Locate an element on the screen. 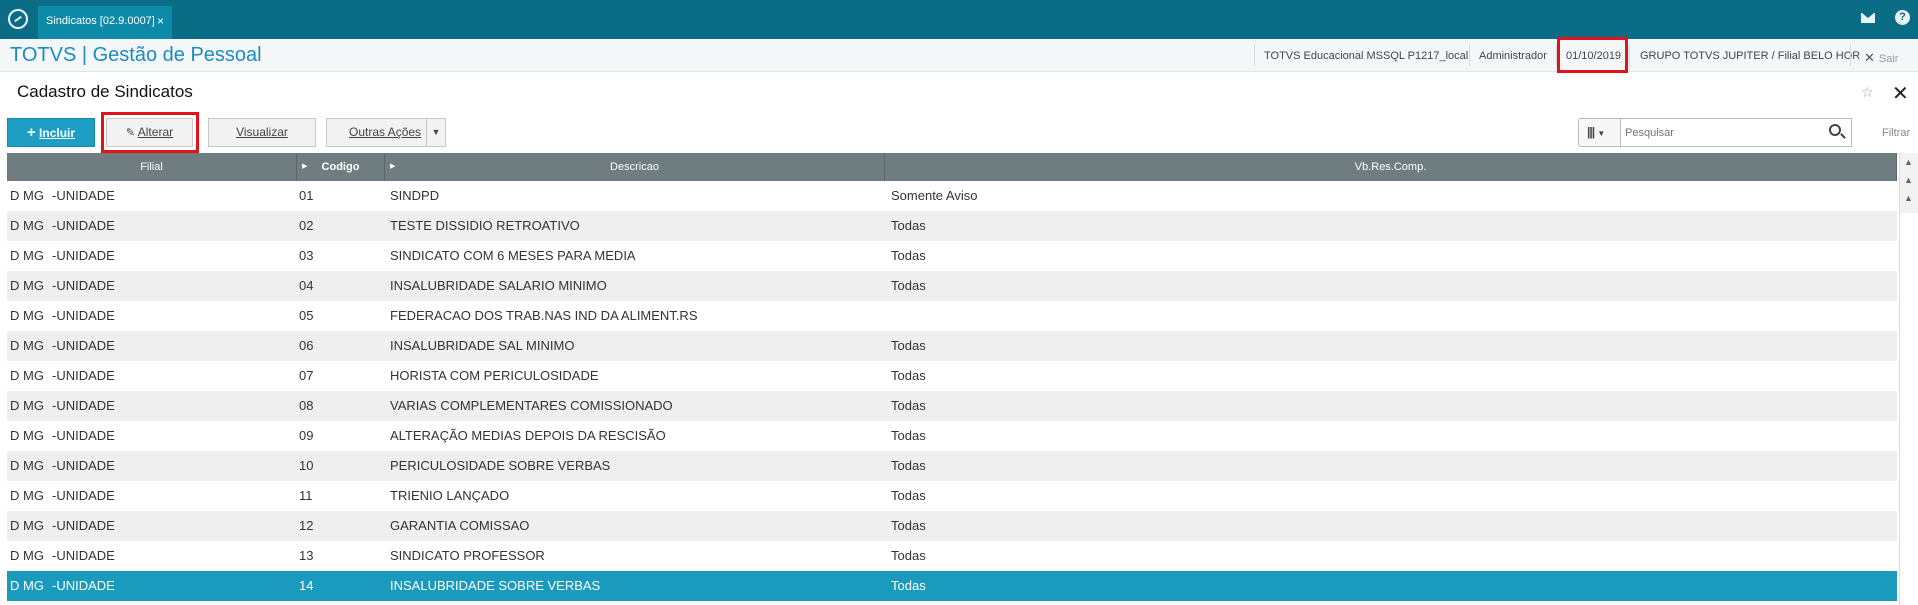 The height and width of the screenshot is (605, 1918). cell-descricao: SINDPD is located at coordinates (415, 195).